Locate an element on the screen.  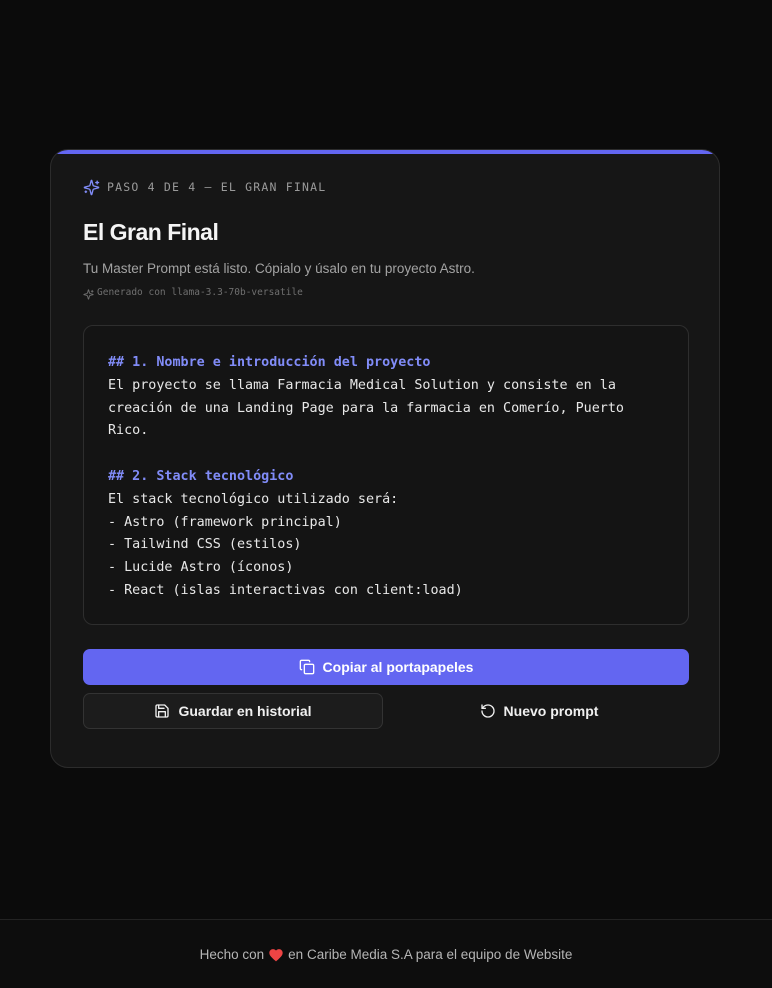
save-to-history-button: Guardar en historial is located at coordinates (233, 711).